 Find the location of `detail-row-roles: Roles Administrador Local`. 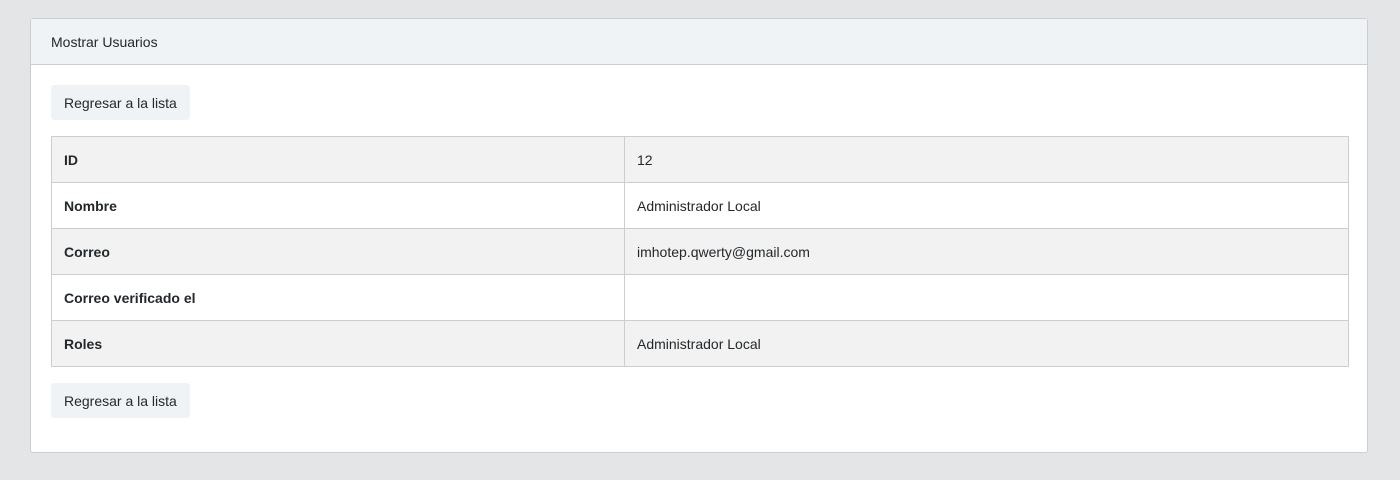

detail-row-roles: Roles Administrador Local is located at coordinates (700, 343).